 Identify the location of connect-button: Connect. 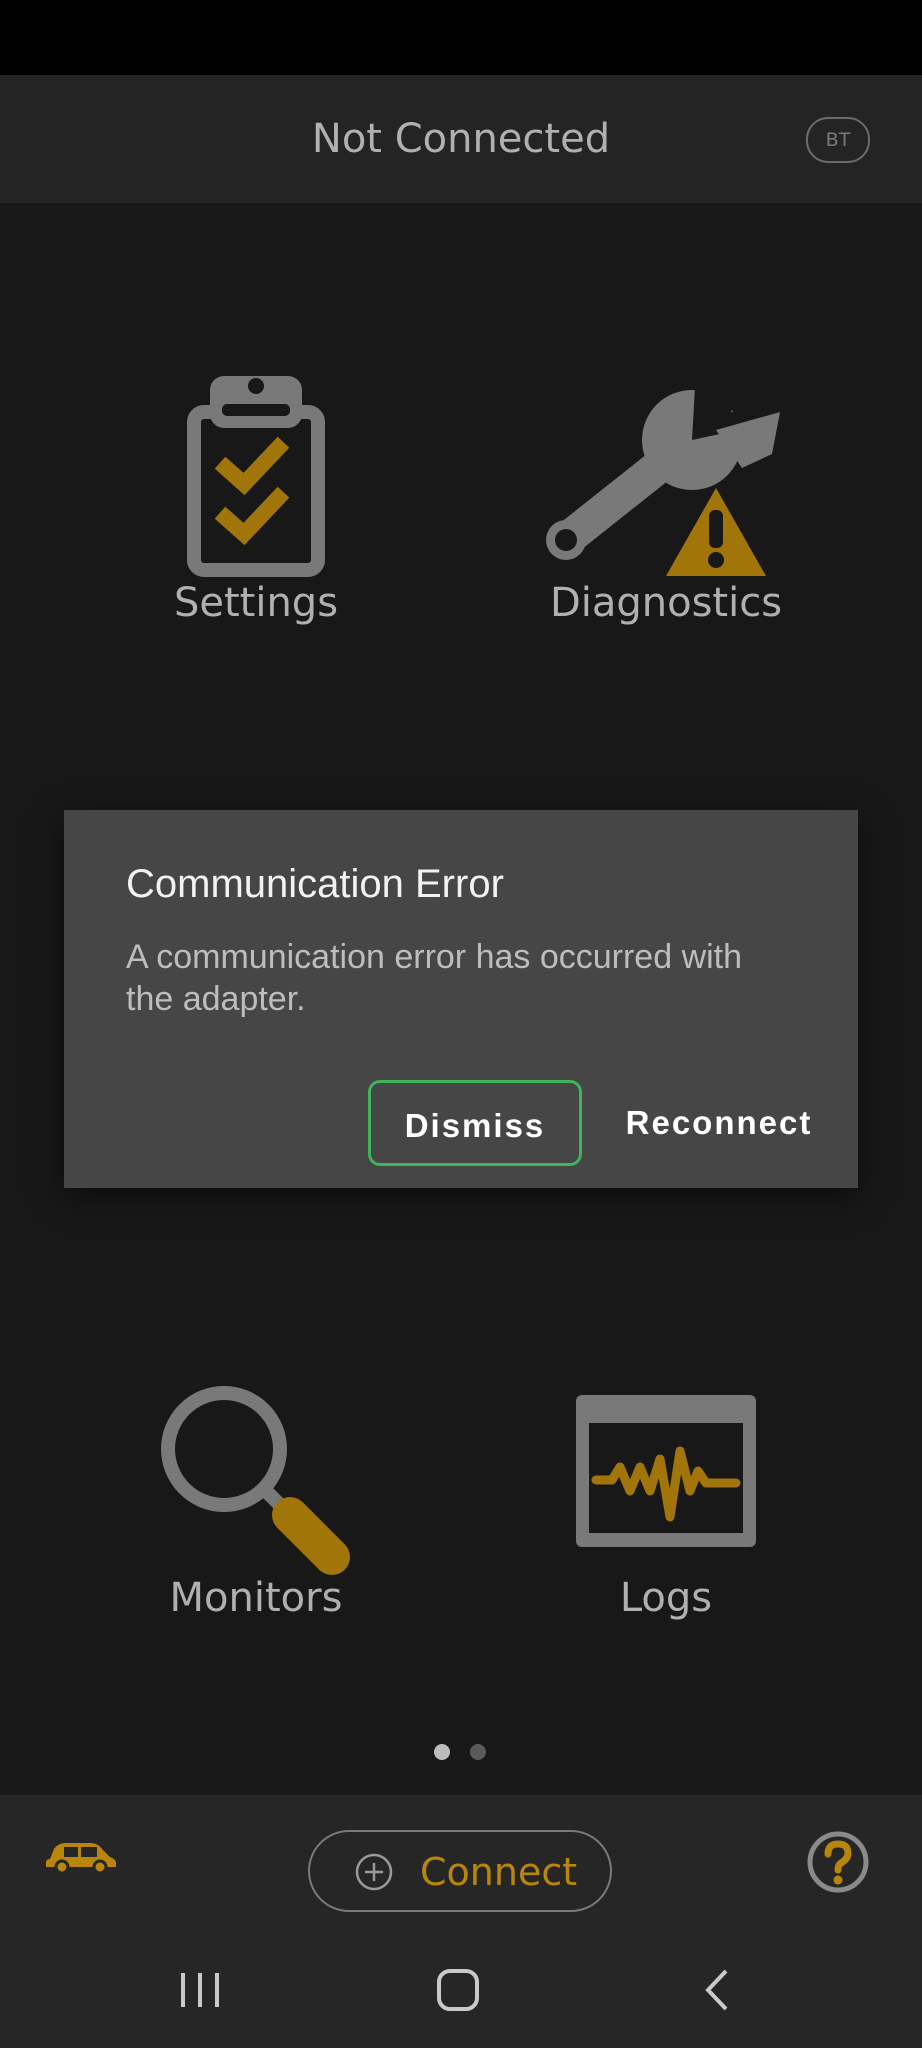
(460, 1871).